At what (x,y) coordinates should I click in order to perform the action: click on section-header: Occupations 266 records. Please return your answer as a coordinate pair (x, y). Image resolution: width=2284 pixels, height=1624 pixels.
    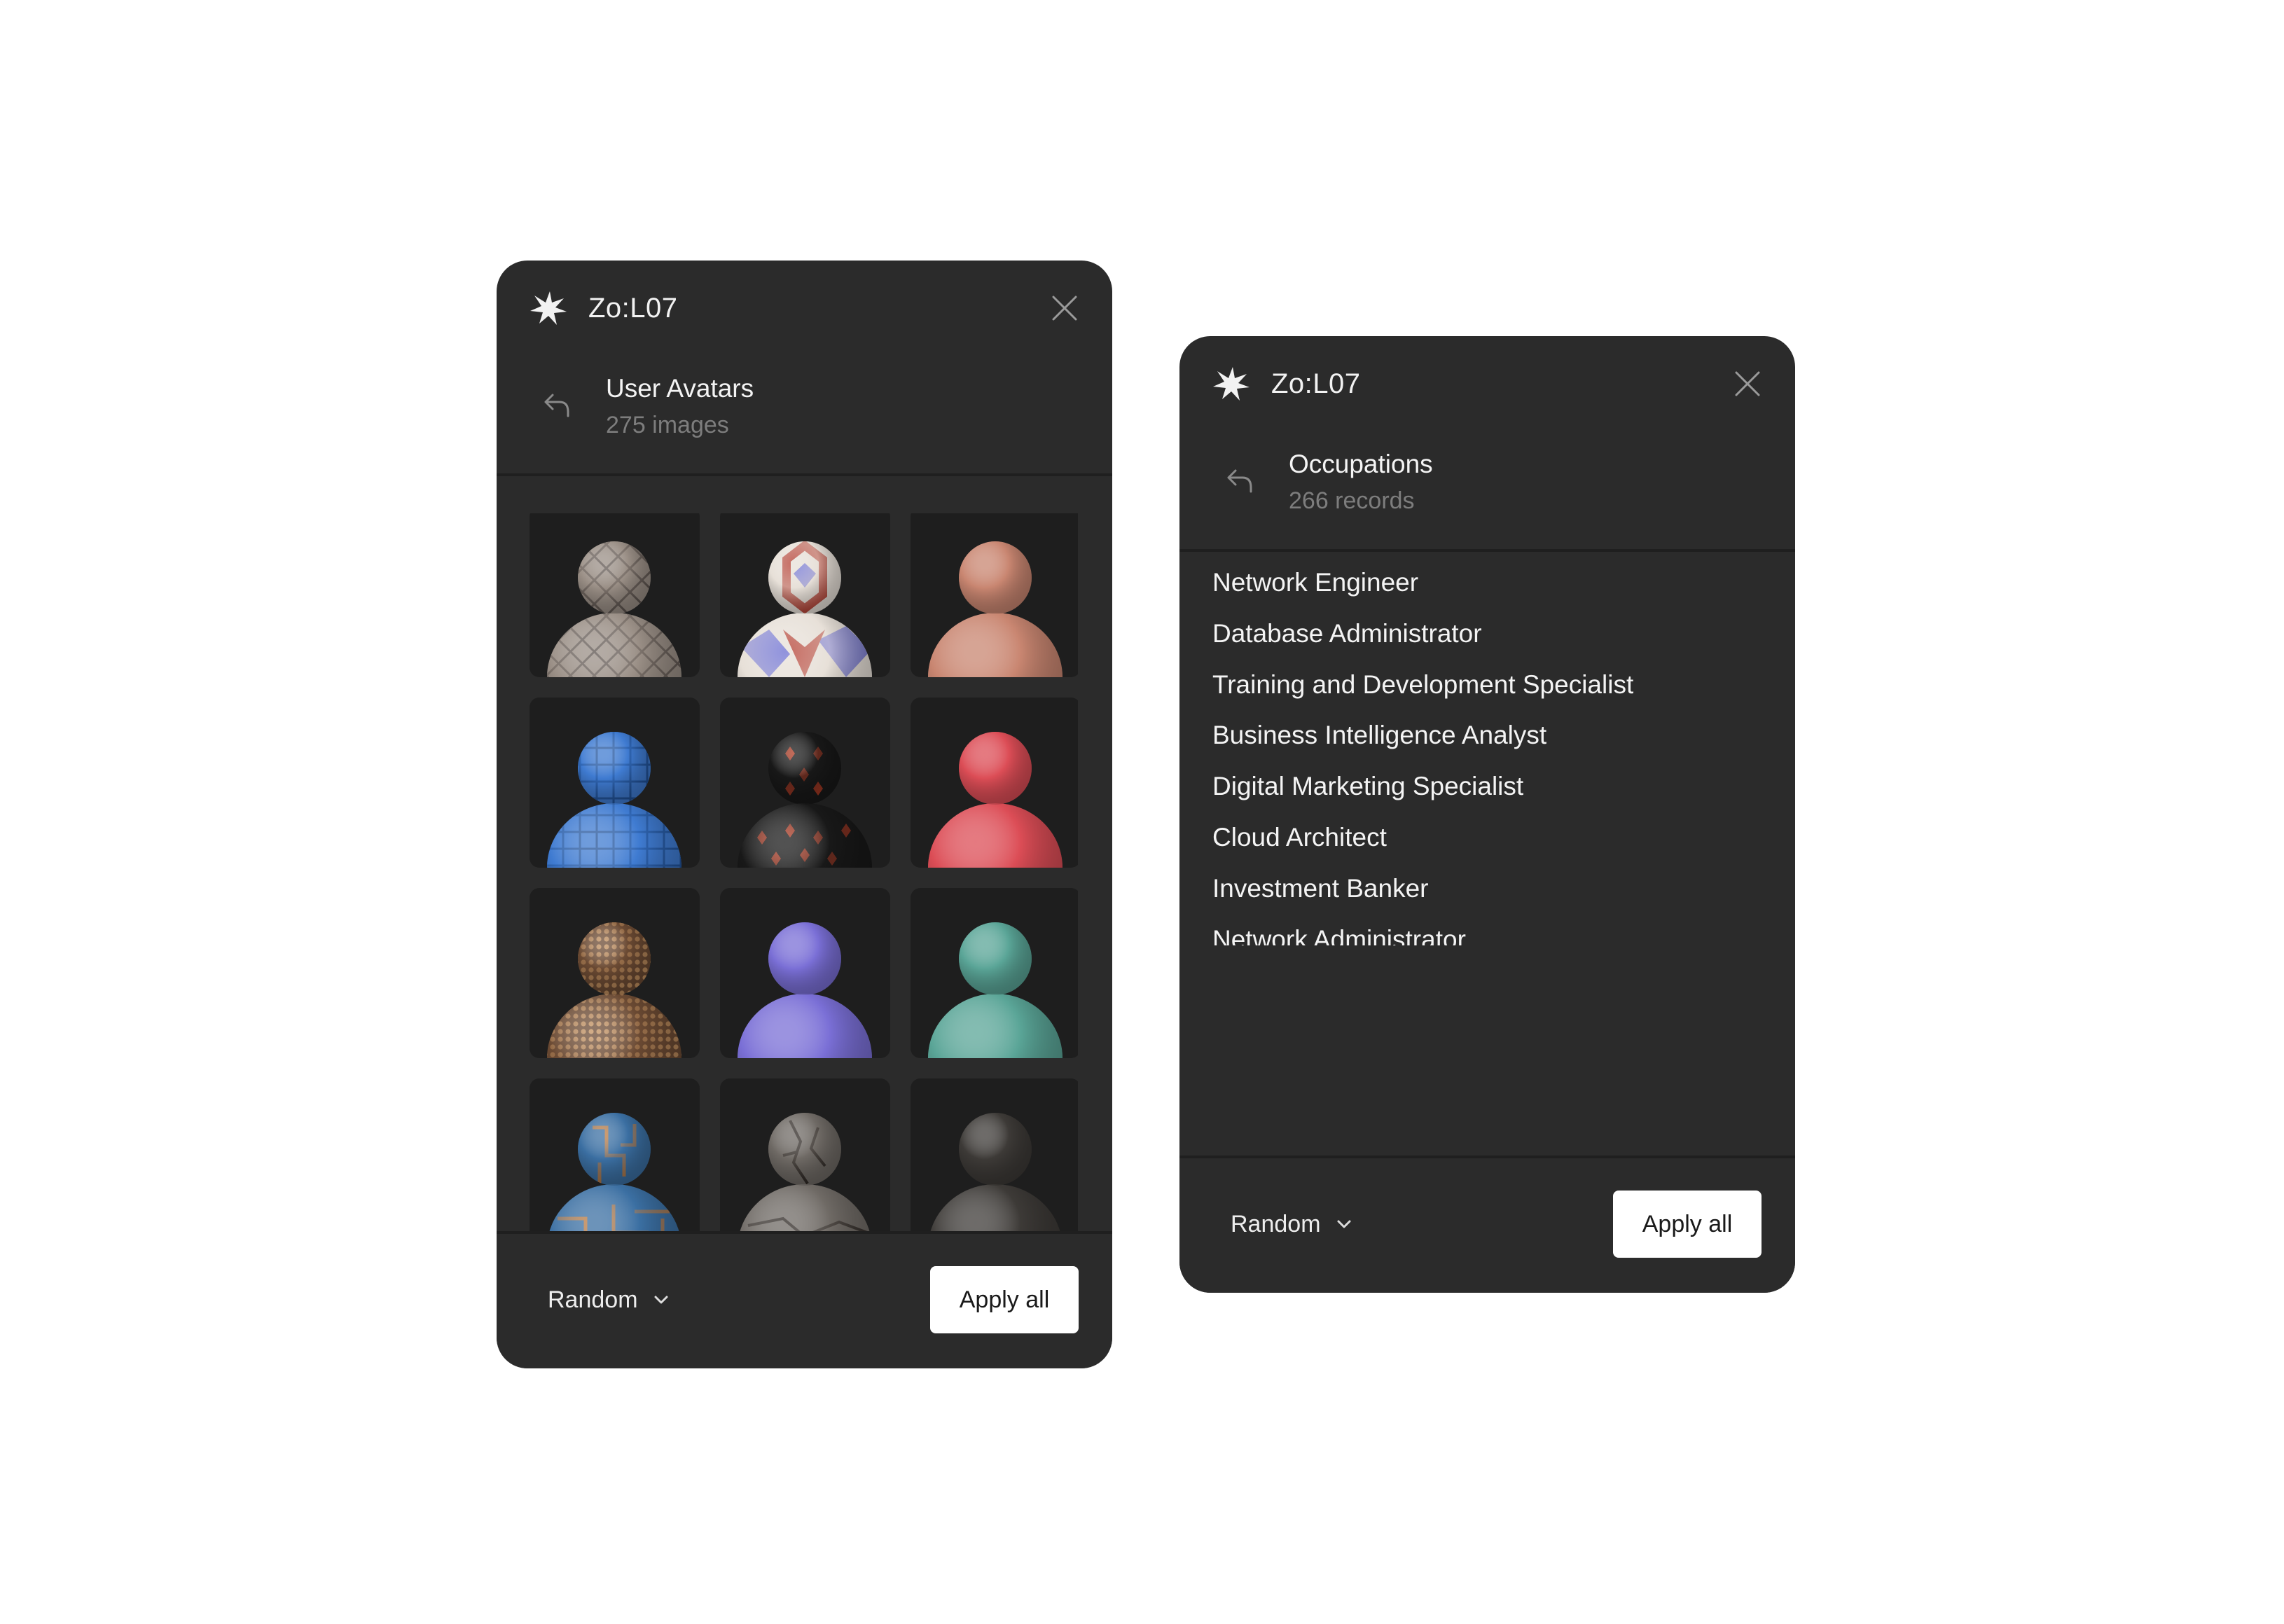
    Looking at the image, I should click on (1487, 491).